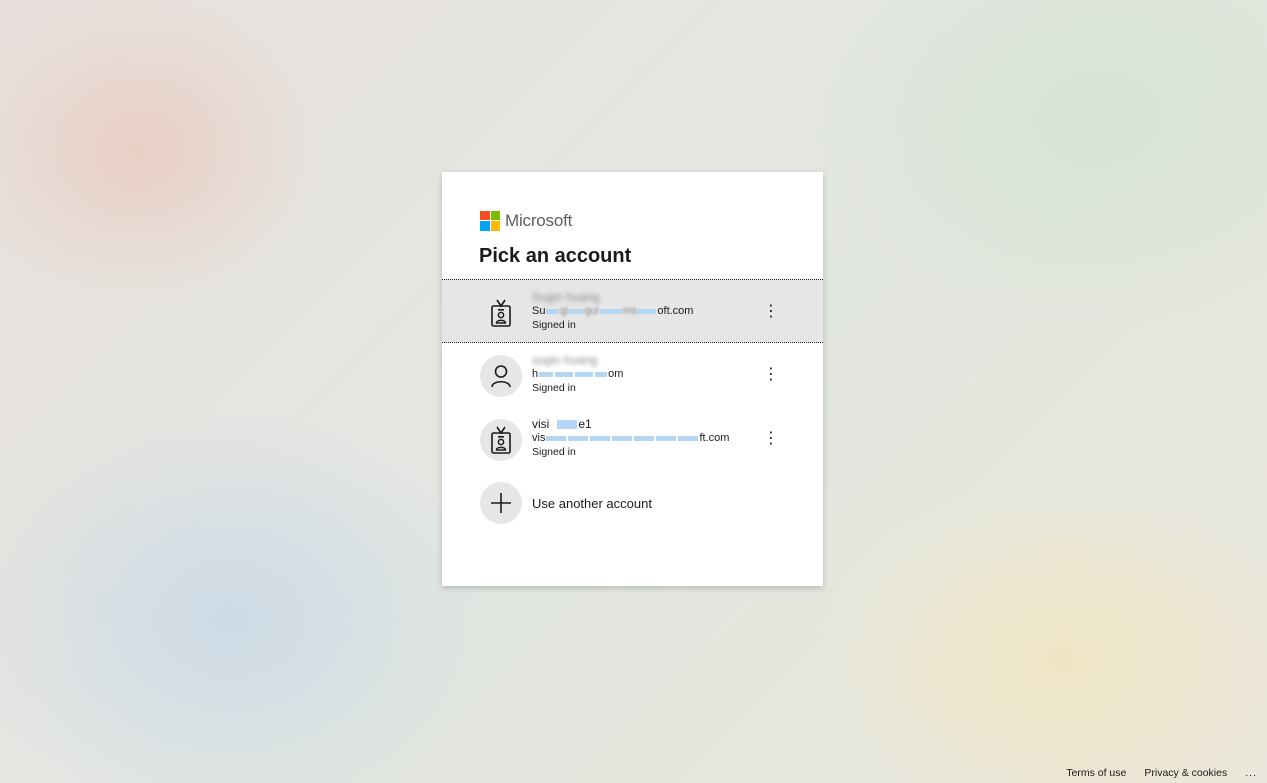 The width and height of the screenshot is (1267, 783). I want to click on account-info: Sugin huang Su qi qui ms oft.com Signed in, so click(647, 311).